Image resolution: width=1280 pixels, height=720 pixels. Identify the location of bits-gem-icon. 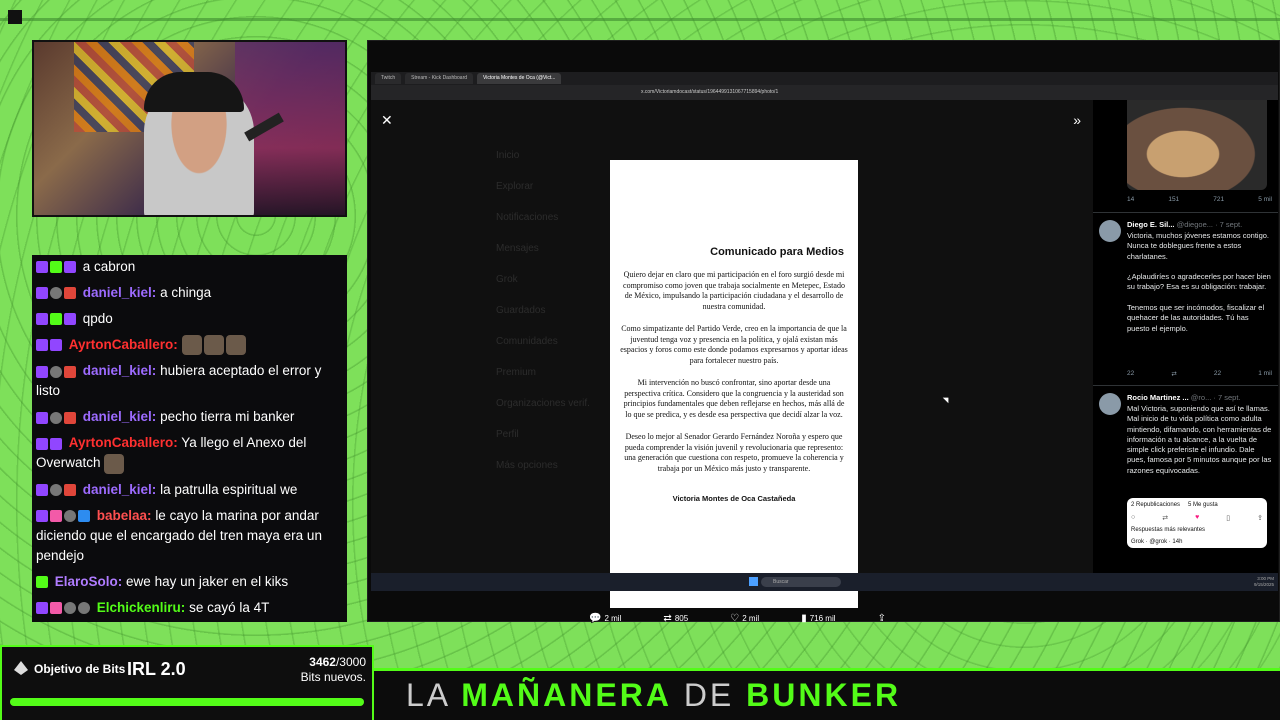
(21, 668).